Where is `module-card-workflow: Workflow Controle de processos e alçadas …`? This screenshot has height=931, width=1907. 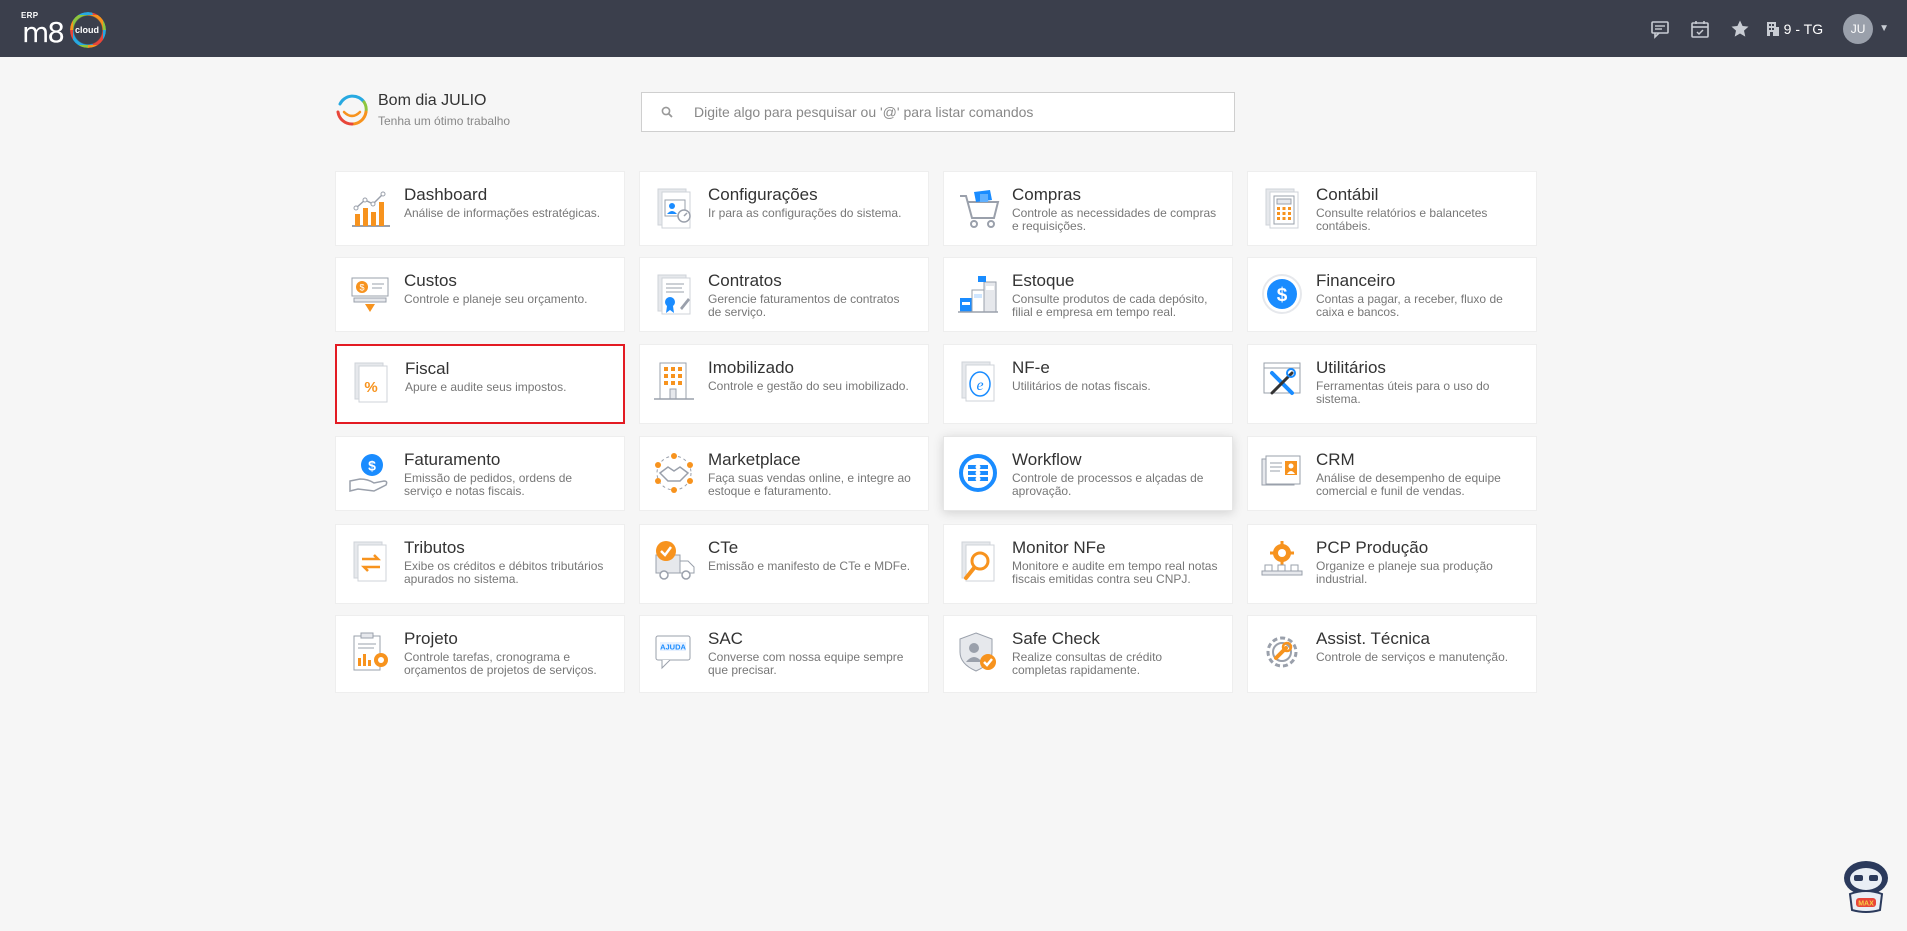 module-card-workflow: Workflow Controle de processos e alçadas … is located at coordinates (1088, 473).